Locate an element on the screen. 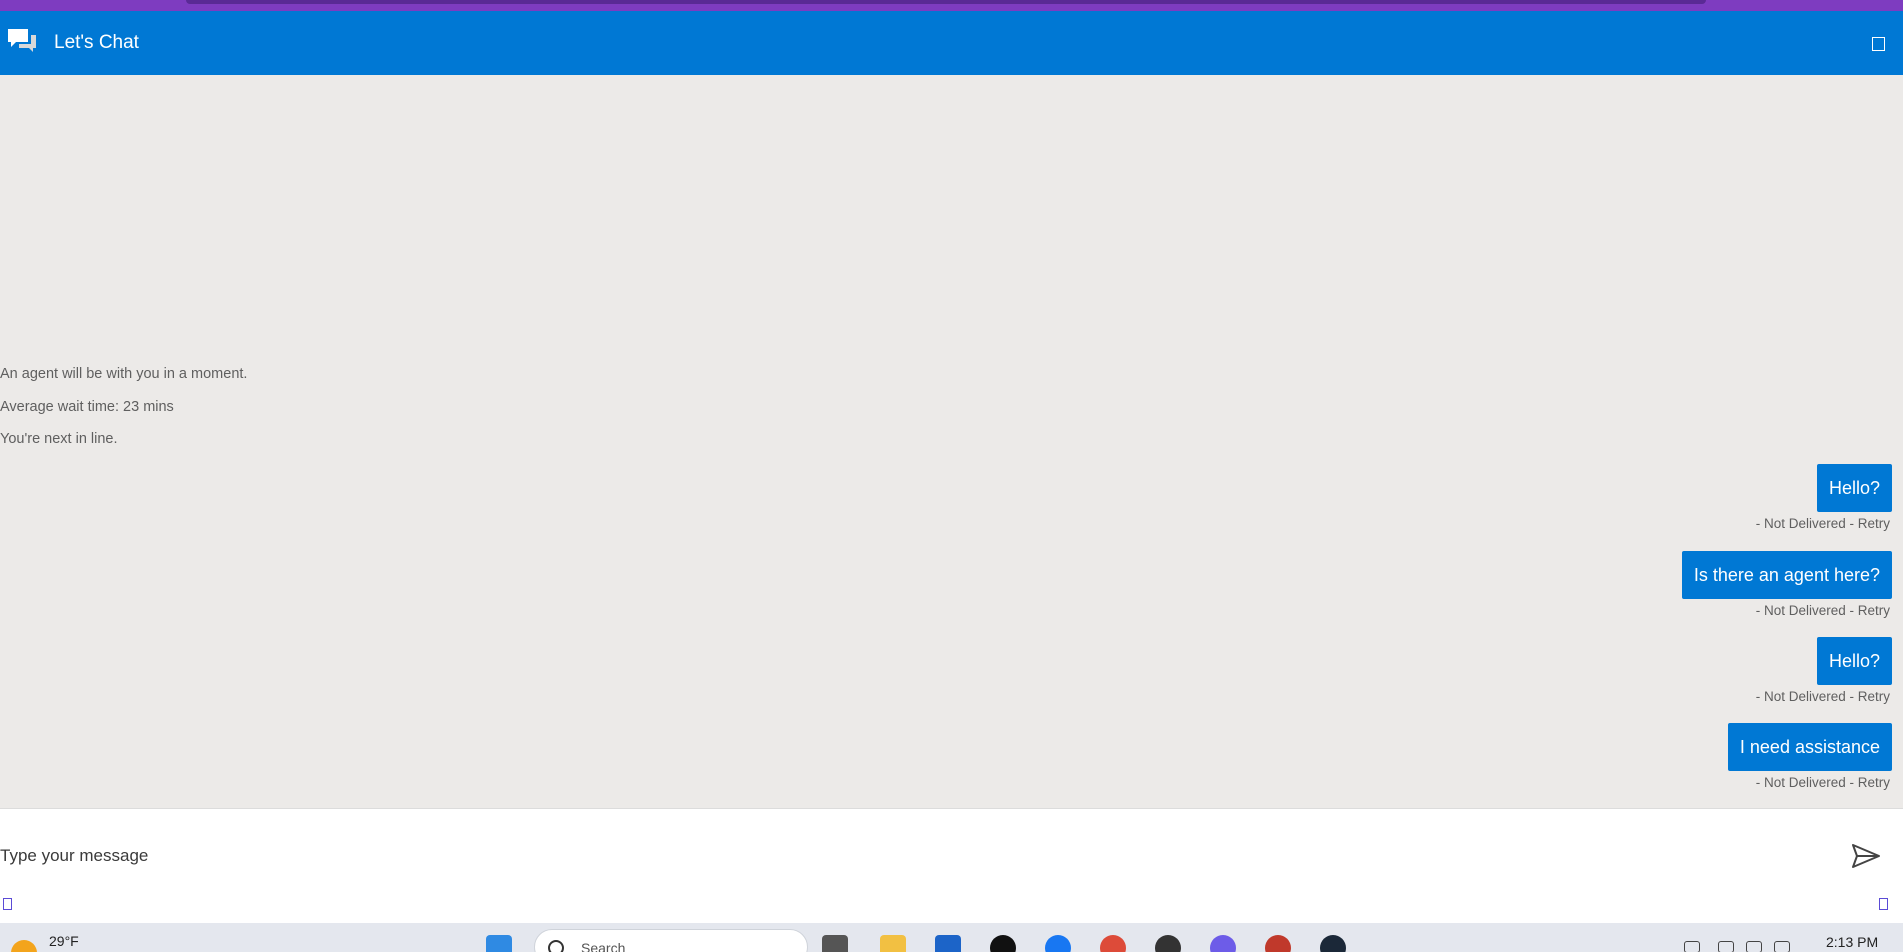 The image size is (1903, 952). system-message-queue-position: You're next in line. is located at coordinates (59, 439).